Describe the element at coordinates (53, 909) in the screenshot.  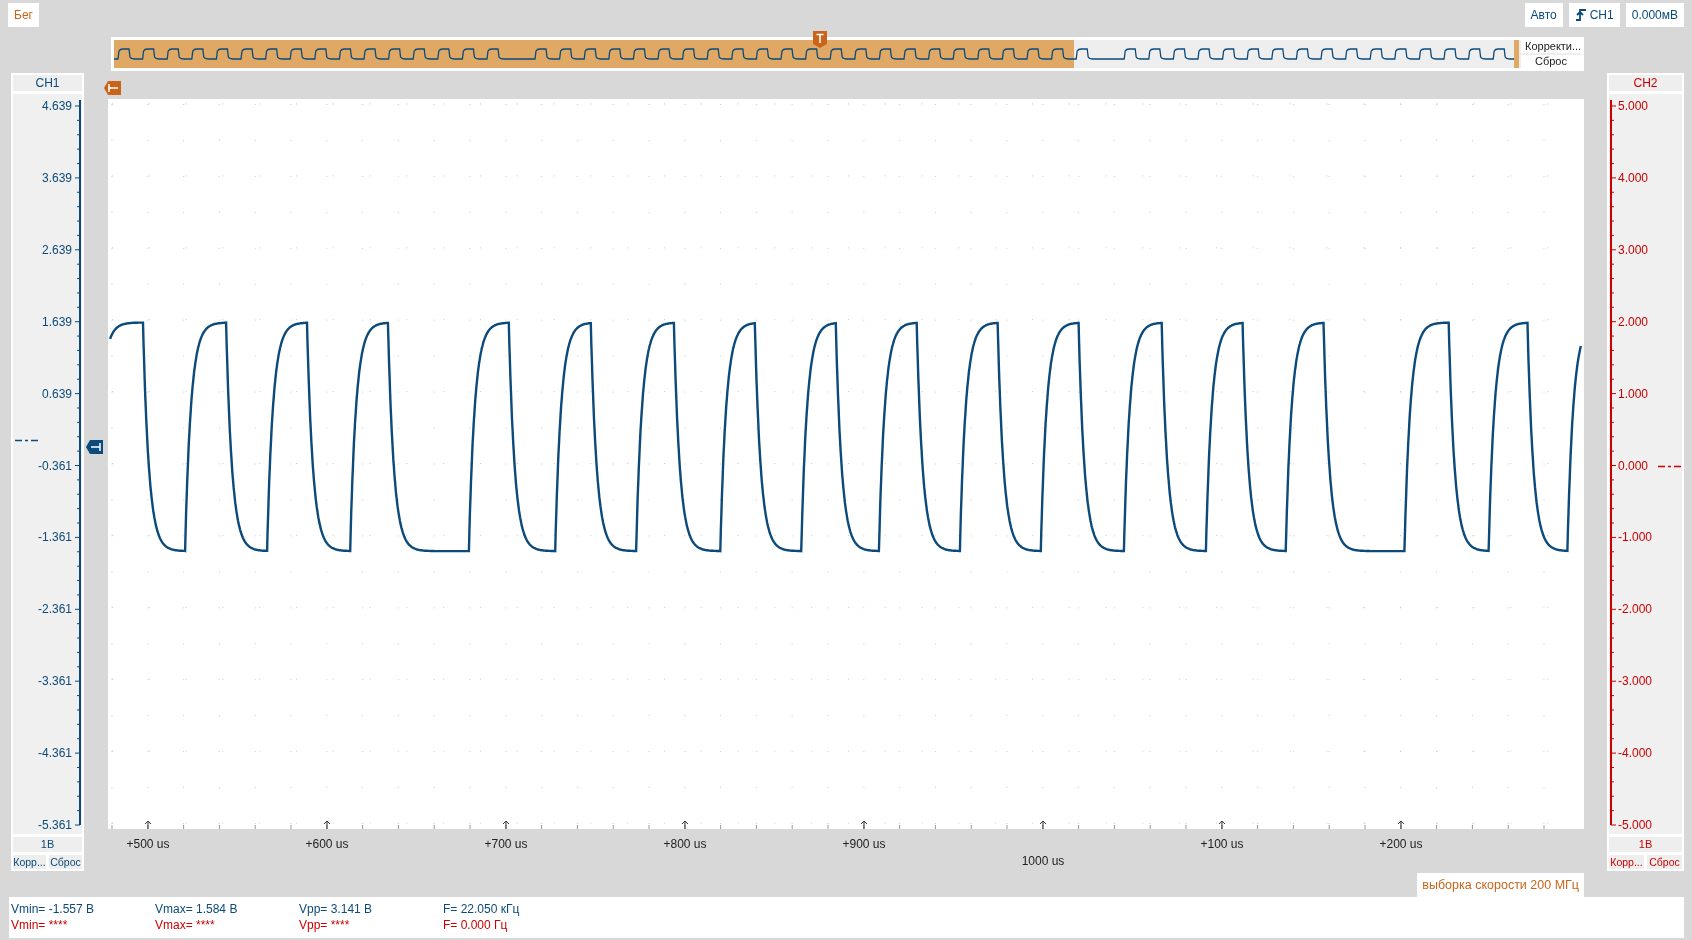
I see `measurement-value: Vmin= -1.557 В` at that location.